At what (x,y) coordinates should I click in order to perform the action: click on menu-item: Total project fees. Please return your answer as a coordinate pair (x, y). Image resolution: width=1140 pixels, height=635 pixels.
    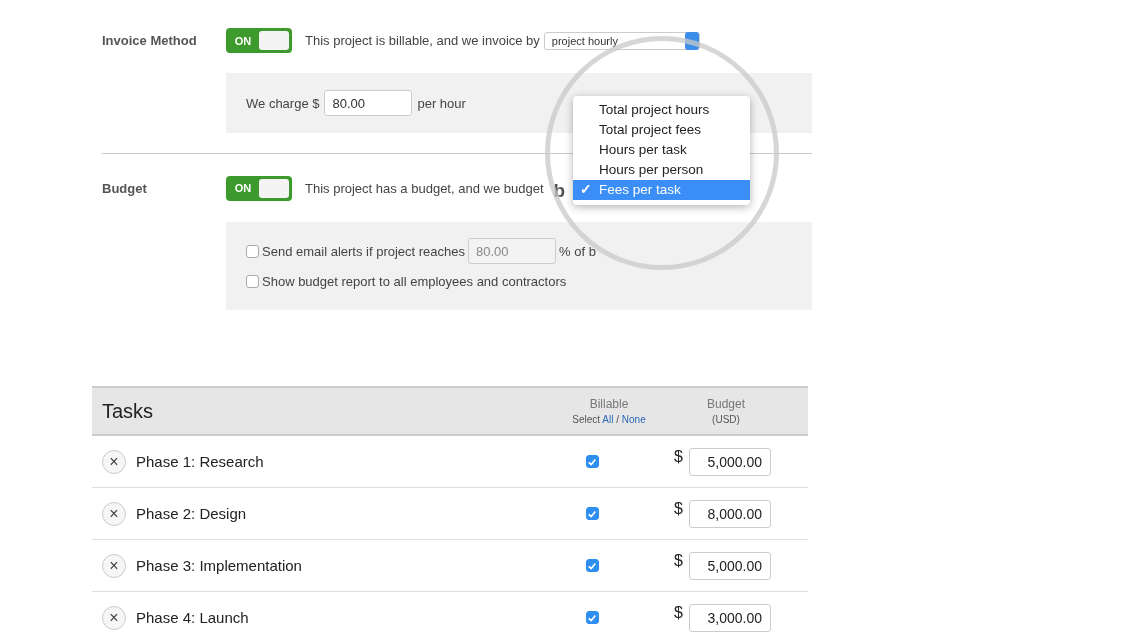
    Looking at the image, I should click on (661, 130).